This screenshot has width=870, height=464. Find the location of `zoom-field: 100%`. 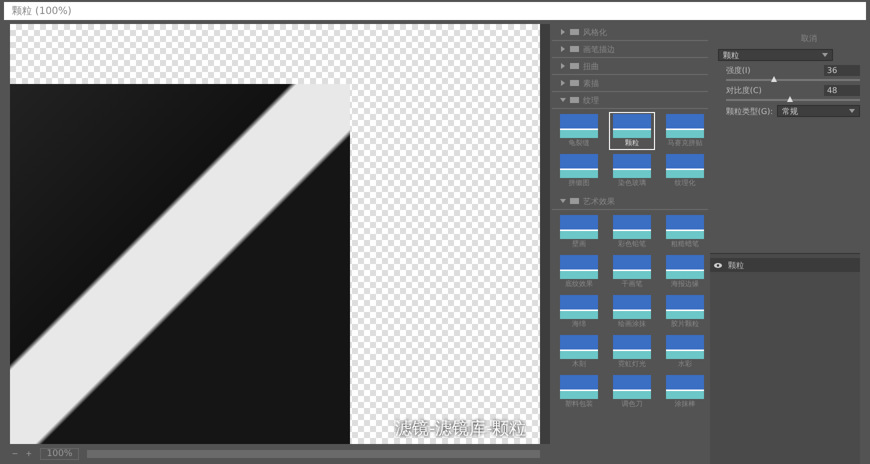

zoom-field: 100% is located at coordinates (60, 454).